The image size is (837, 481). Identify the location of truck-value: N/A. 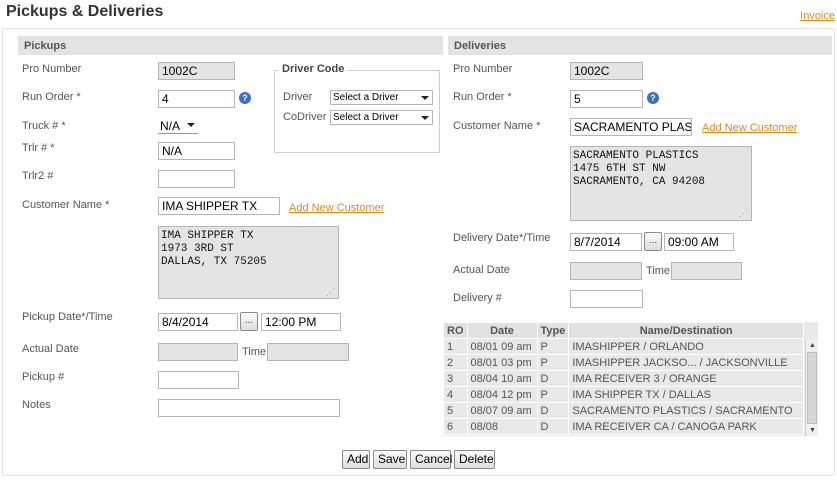
(170, 126).